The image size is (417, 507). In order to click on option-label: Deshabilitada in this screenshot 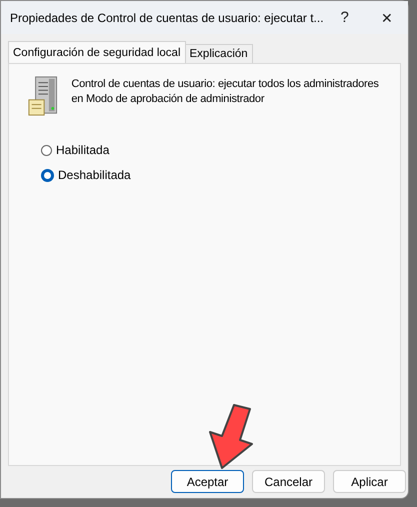, I will do `click(94, 175)`.